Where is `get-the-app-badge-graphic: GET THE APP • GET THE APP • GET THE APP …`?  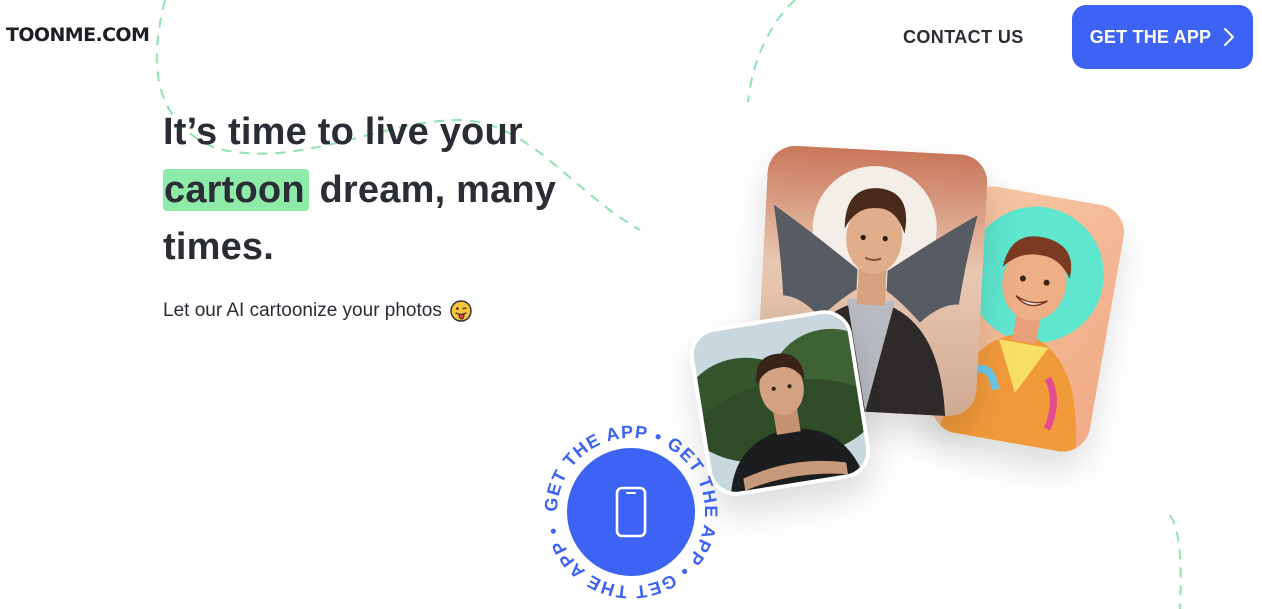 get-the-app-badge-graphic: GET THE APP • GET THE APP • GET THE APP … is located at coordinates (630, 512).